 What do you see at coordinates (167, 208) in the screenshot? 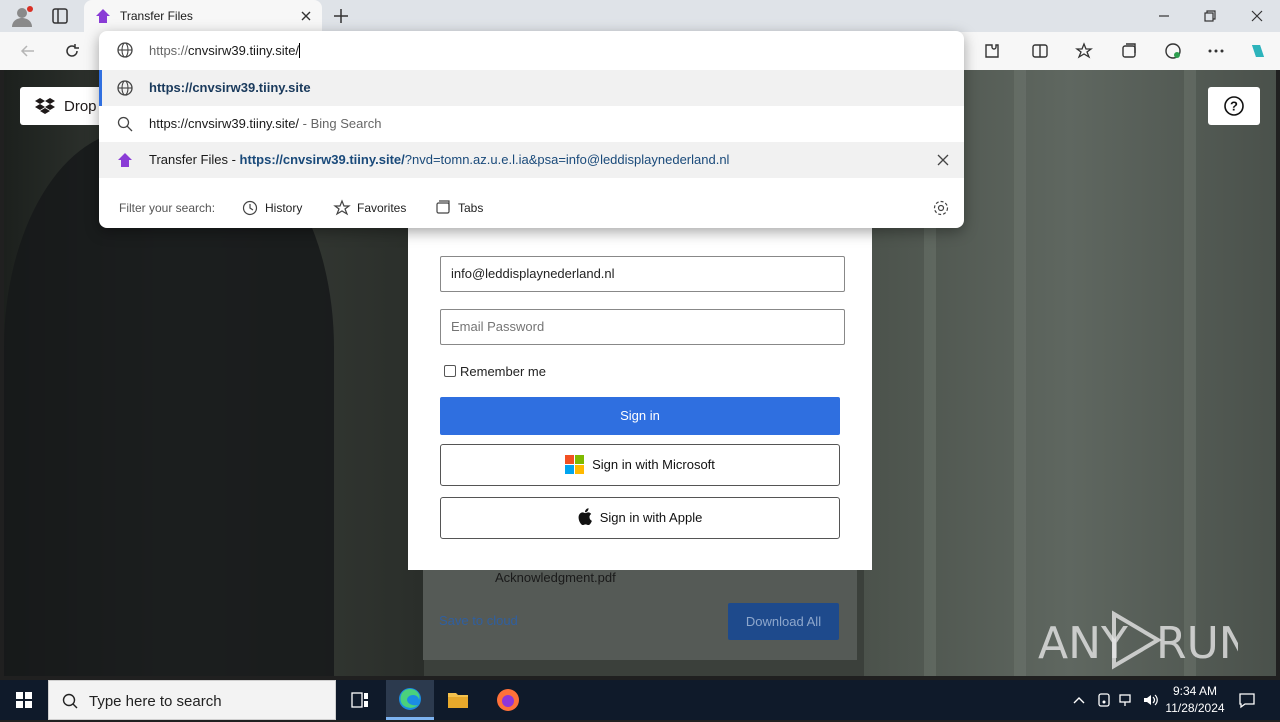
I see `filter-label: Filter your search:` at bounding box center [167, 208].